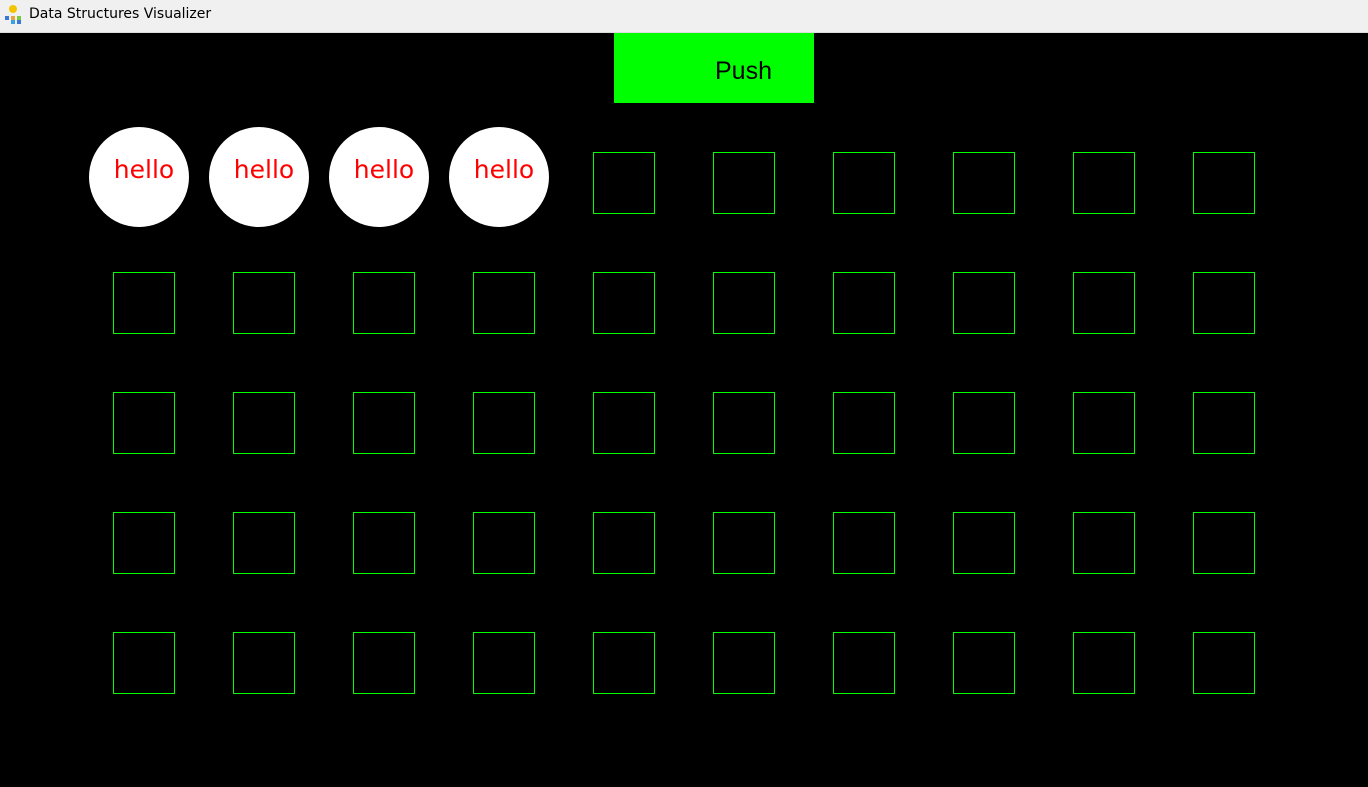 Image resolution: width=1368 pixels, height=787 pixels. What do you see at coordinates (714, 68) in the screenshot?
I see `push-button: Push` at bounding box center [714, 68].